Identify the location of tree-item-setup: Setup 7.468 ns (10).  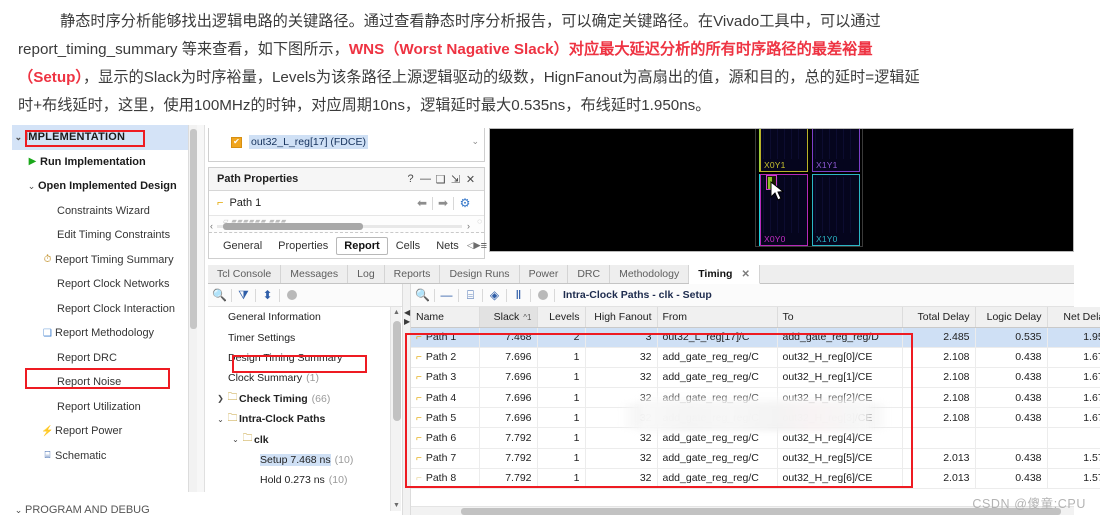
(306, 460).